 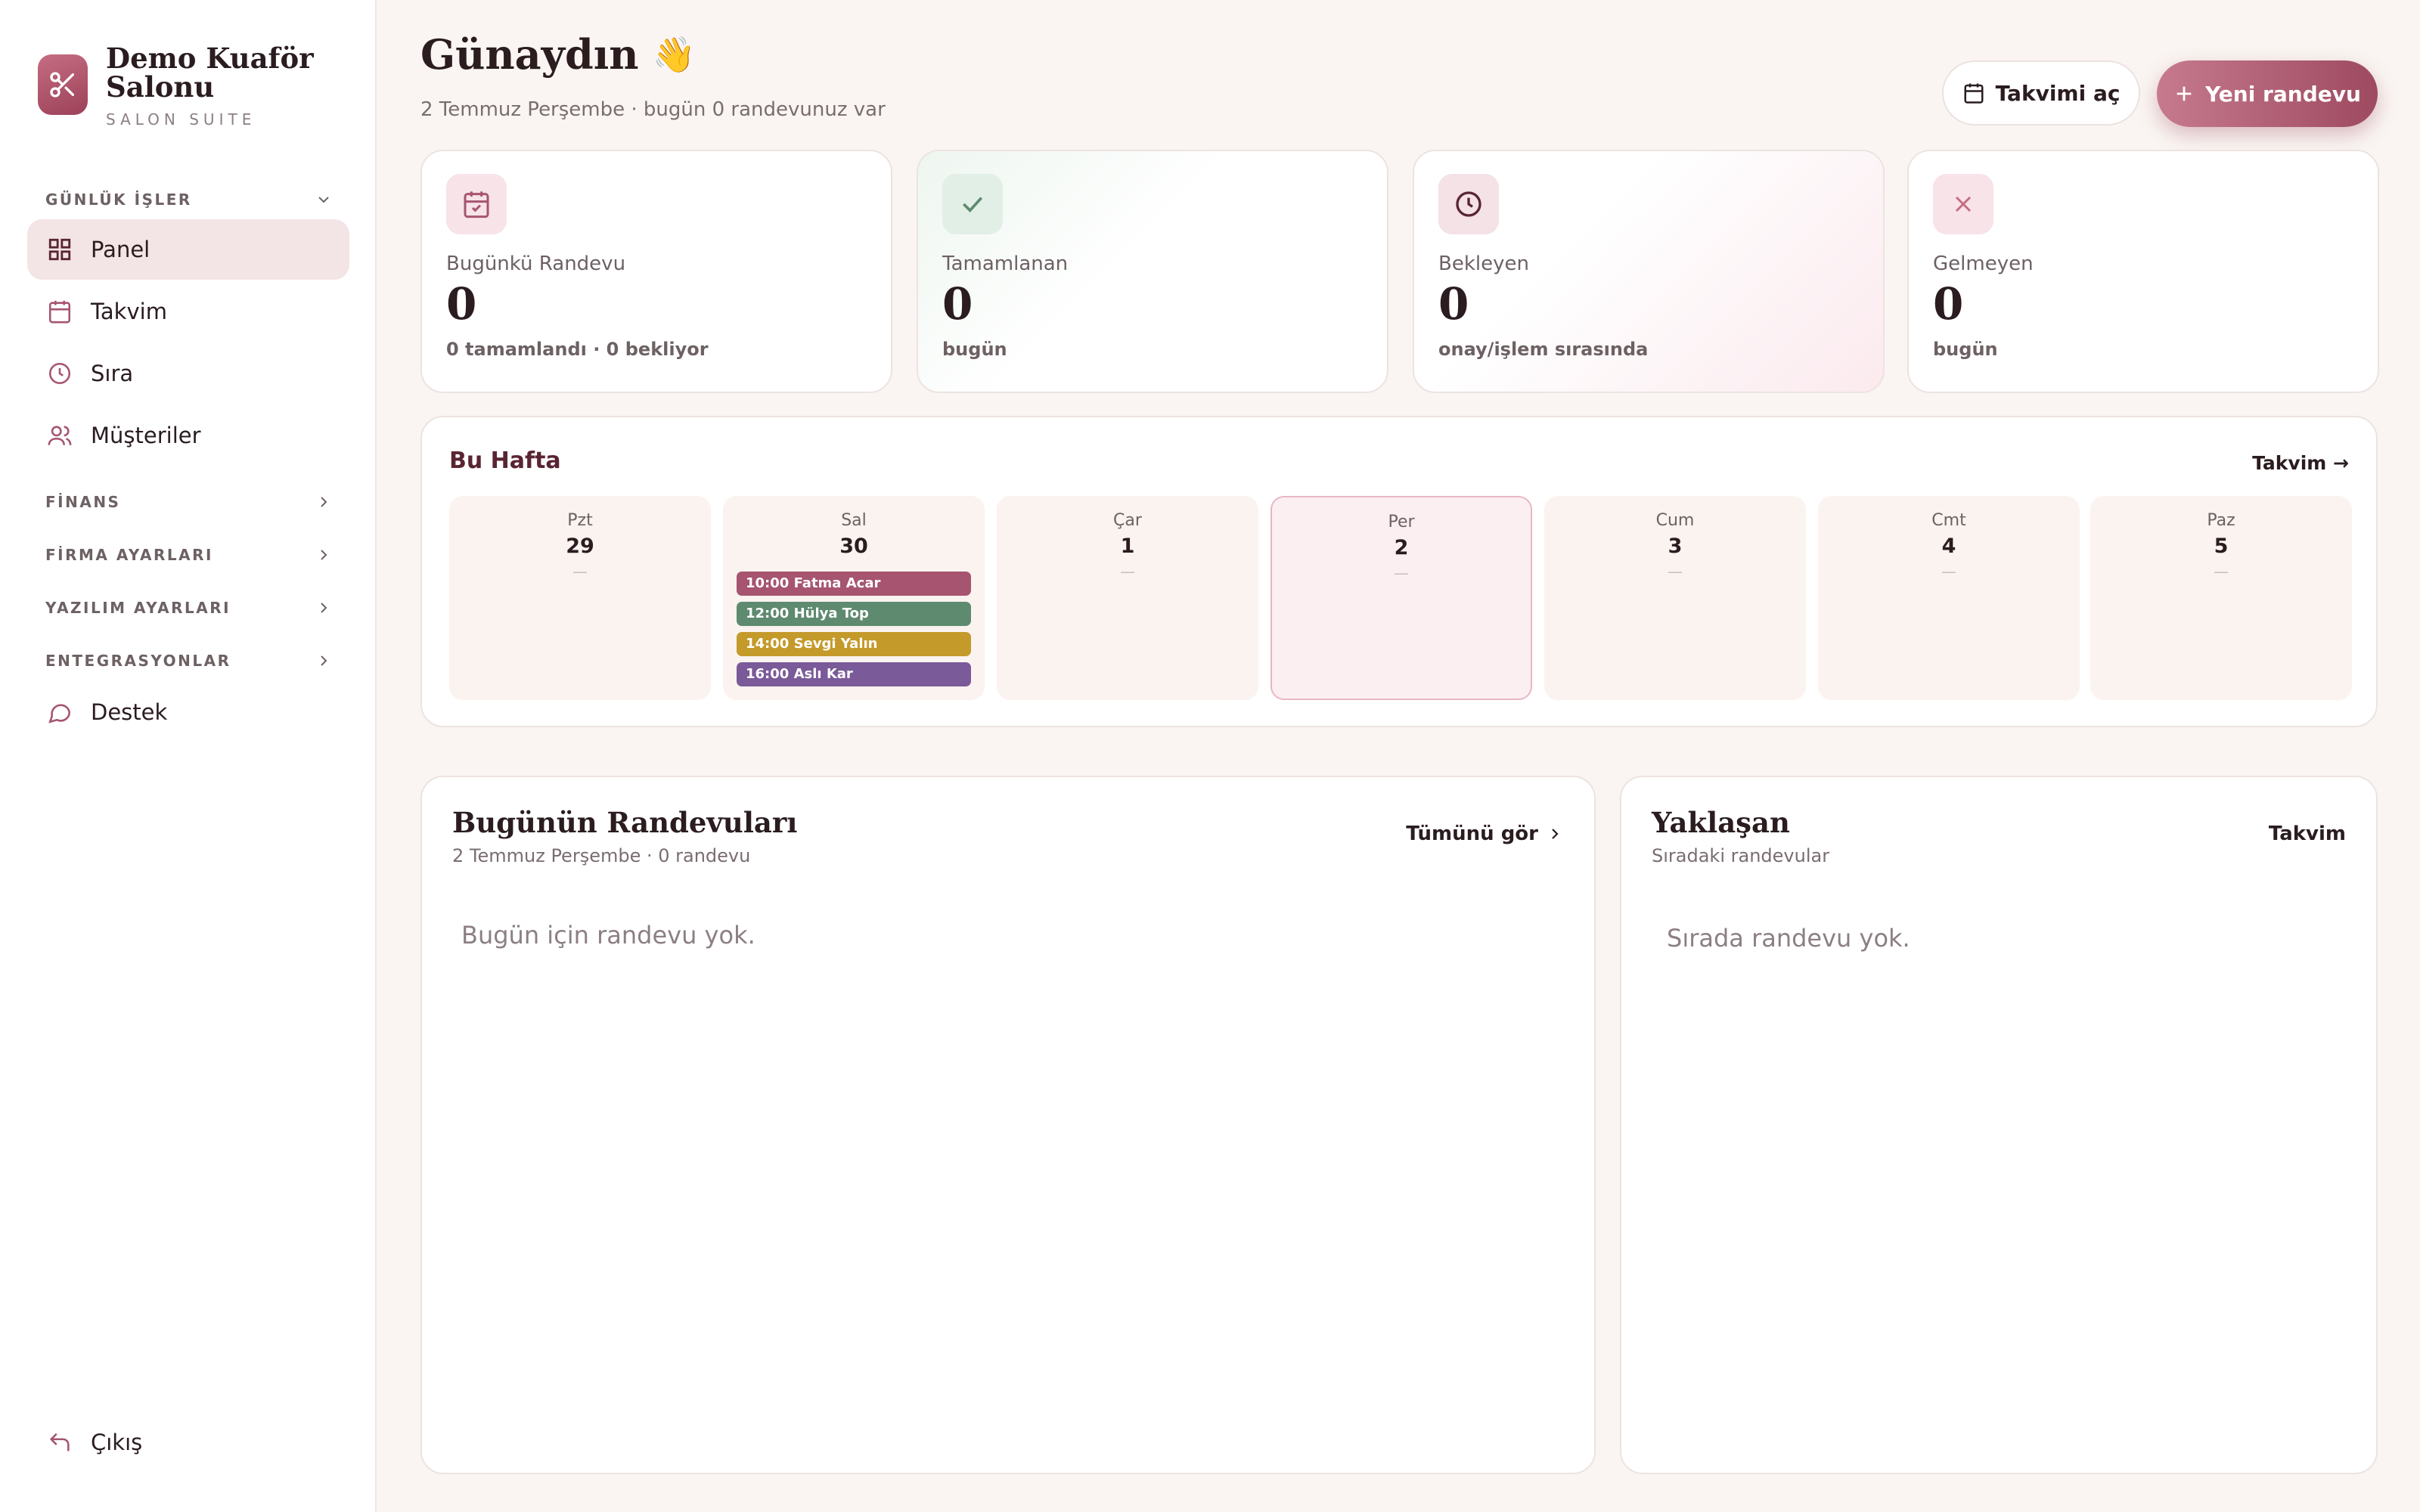 I want to click on sidebar-item-queue: Sıra, so click(x=188, y=373).